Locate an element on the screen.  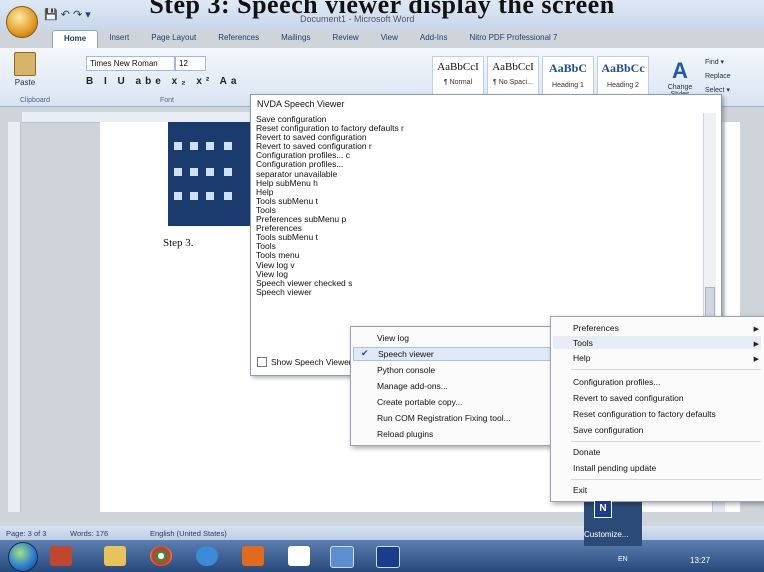
group-clipboard-label: Clipboard is located at coordinates (35, 100).